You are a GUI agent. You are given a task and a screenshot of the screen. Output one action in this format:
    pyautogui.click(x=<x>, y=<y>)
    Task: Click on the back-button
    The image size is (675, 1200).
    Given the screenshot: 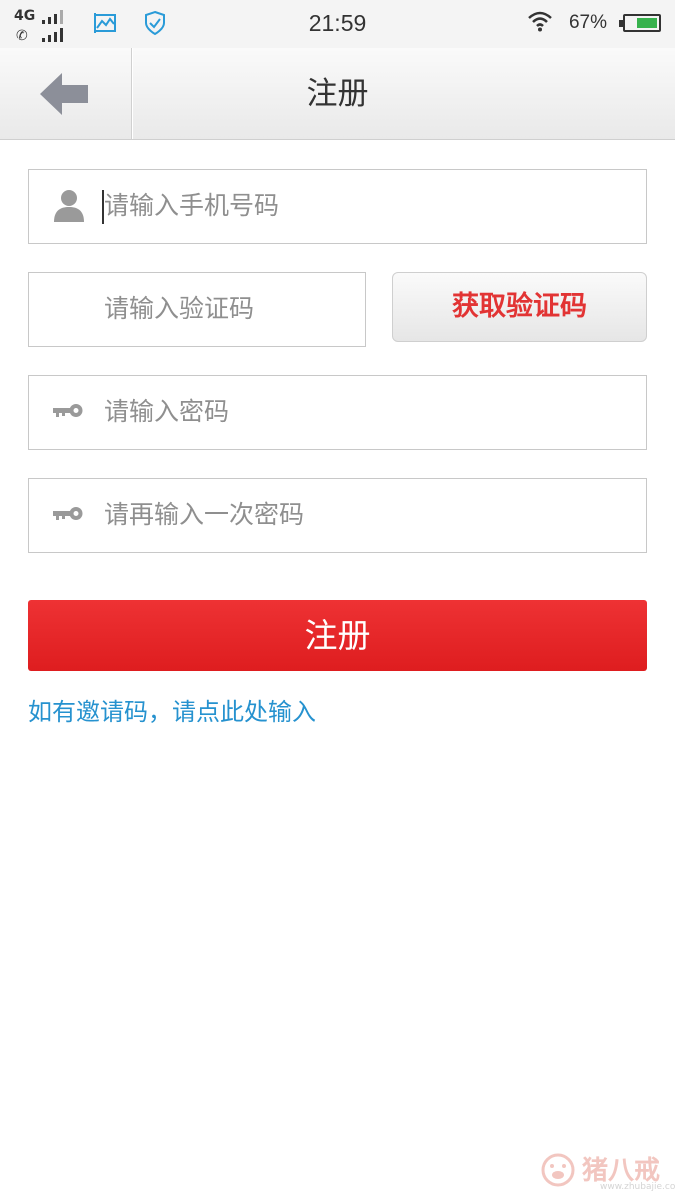 What is the action you would take?
    pyautogui.click(x=66, y=93)
    